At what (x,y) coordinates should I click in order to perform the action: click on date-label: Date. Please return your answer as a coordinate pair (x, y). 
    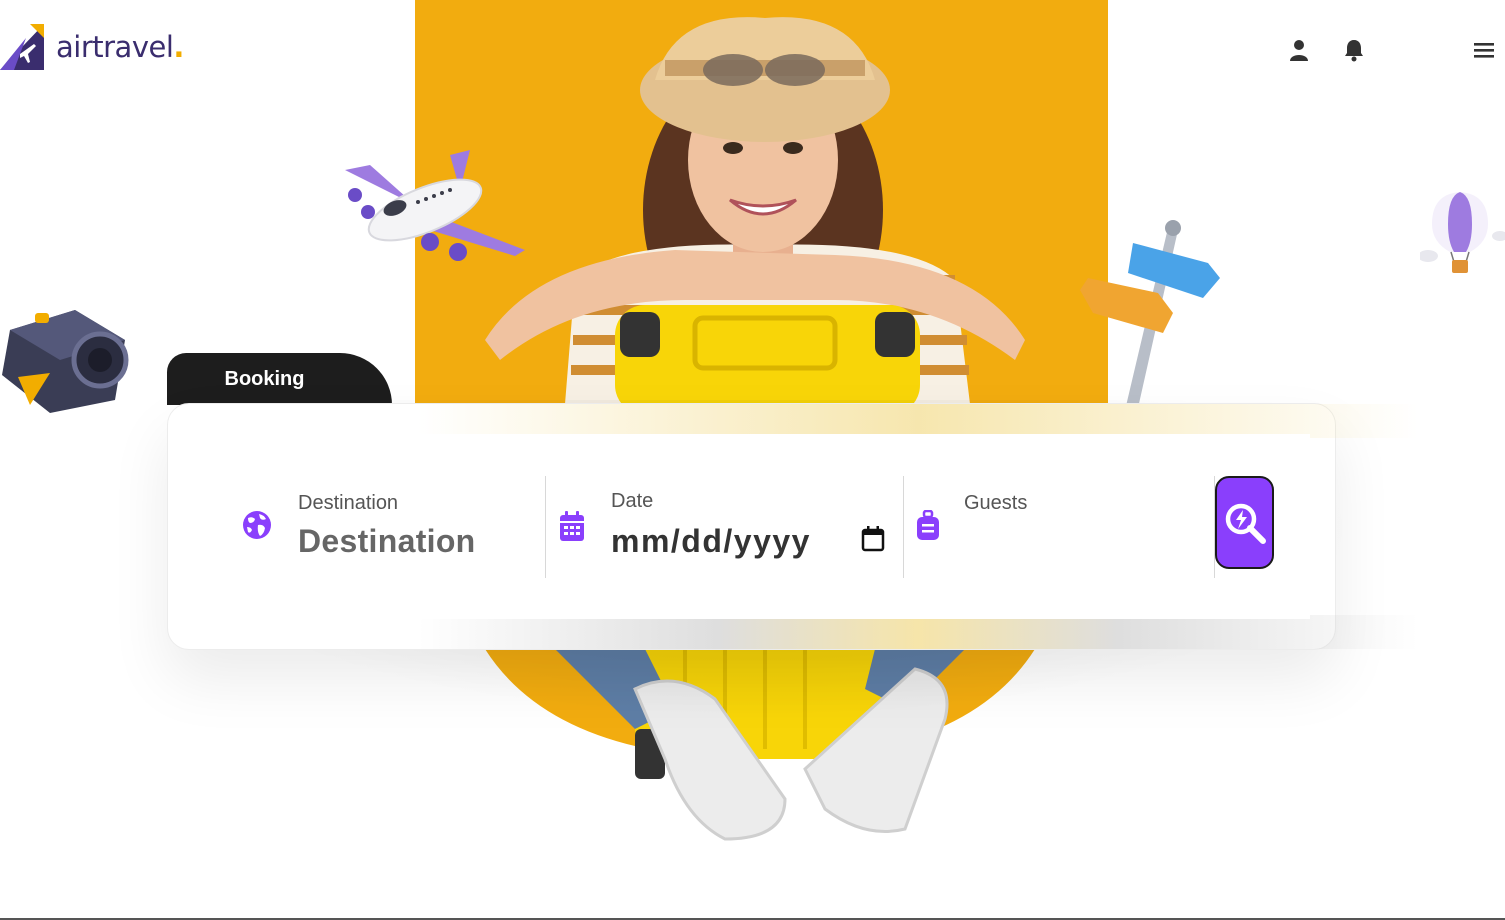
    Looking at the image, I should click on (632, 501).